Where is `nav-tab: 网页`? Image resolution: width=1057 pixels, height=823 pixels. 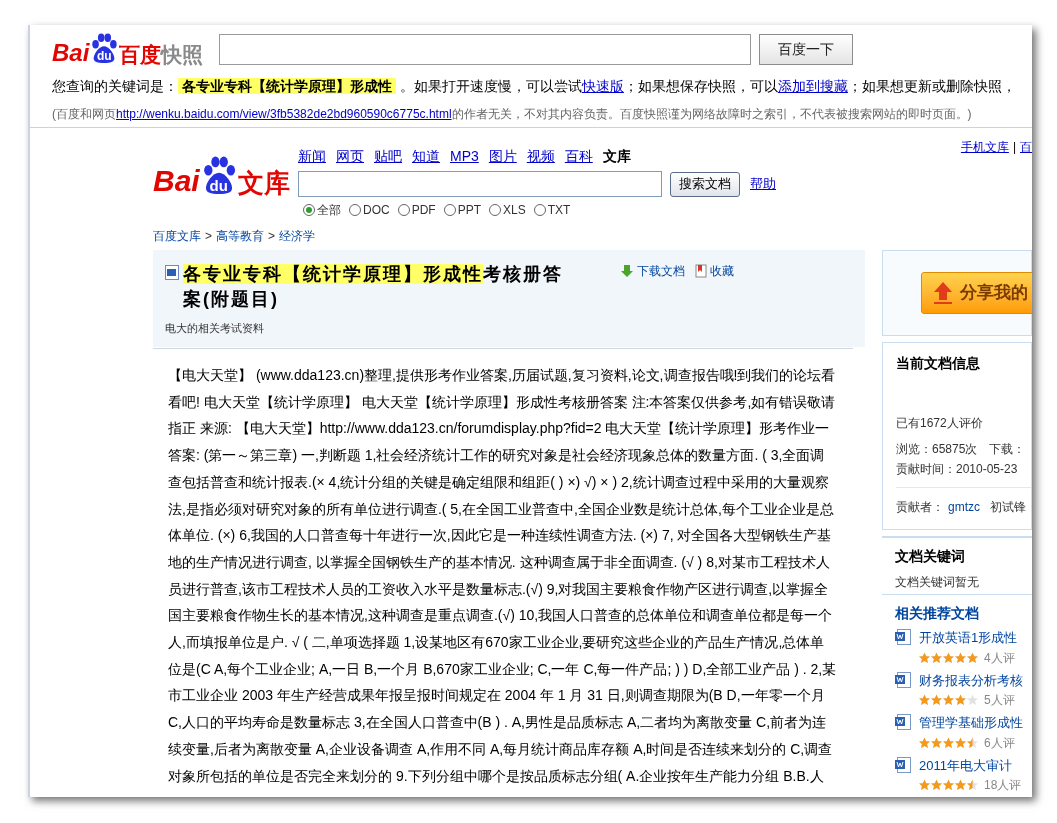
nav-tab: 网页 is located at coordinates (350, 156).